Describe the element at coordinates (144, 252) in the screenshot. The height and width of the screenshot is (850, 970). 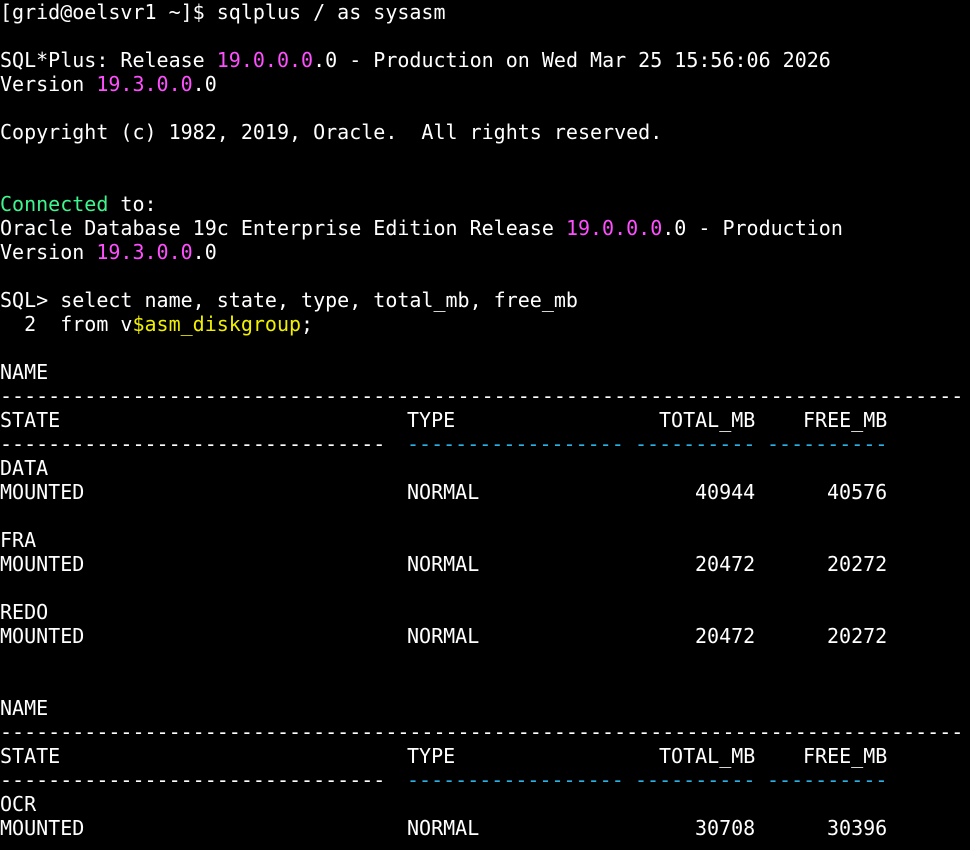
I see `db-version-number: 19.3.0.0` at that location.